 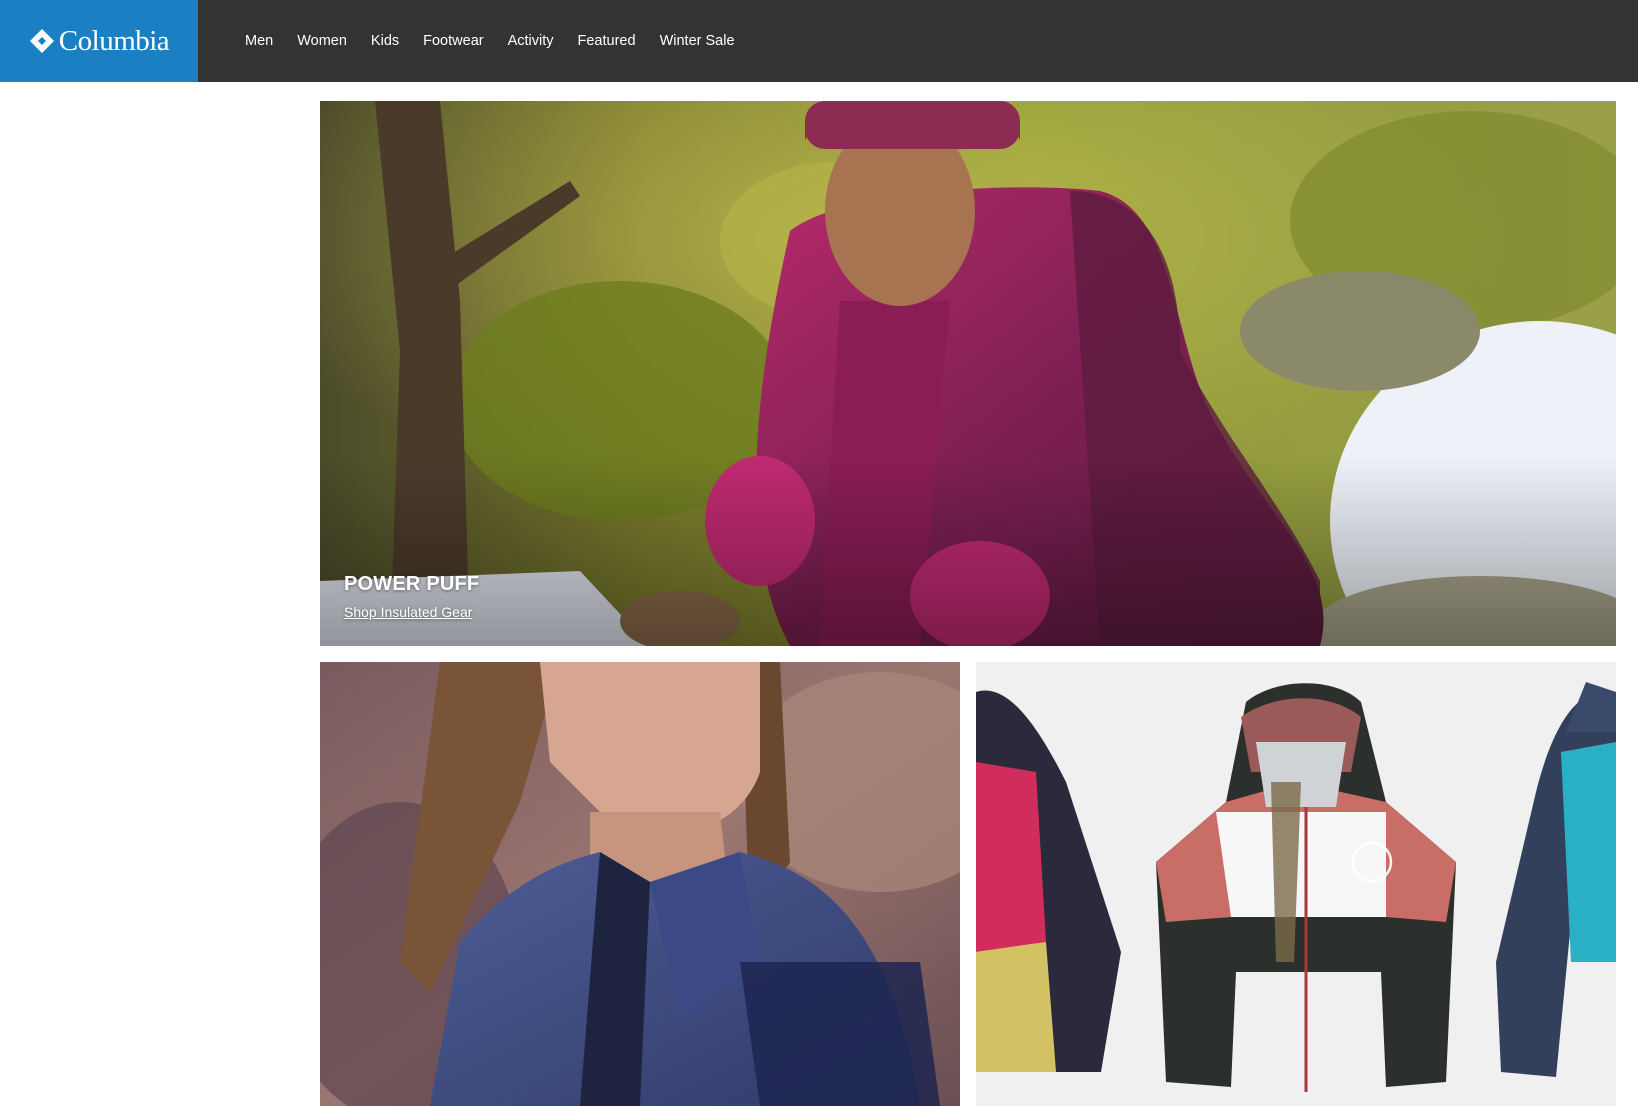 What do you see at coordinates (41, 41) in the screenshot?
I see `columbia-diamond-icon` at bounding box center [41, 41].